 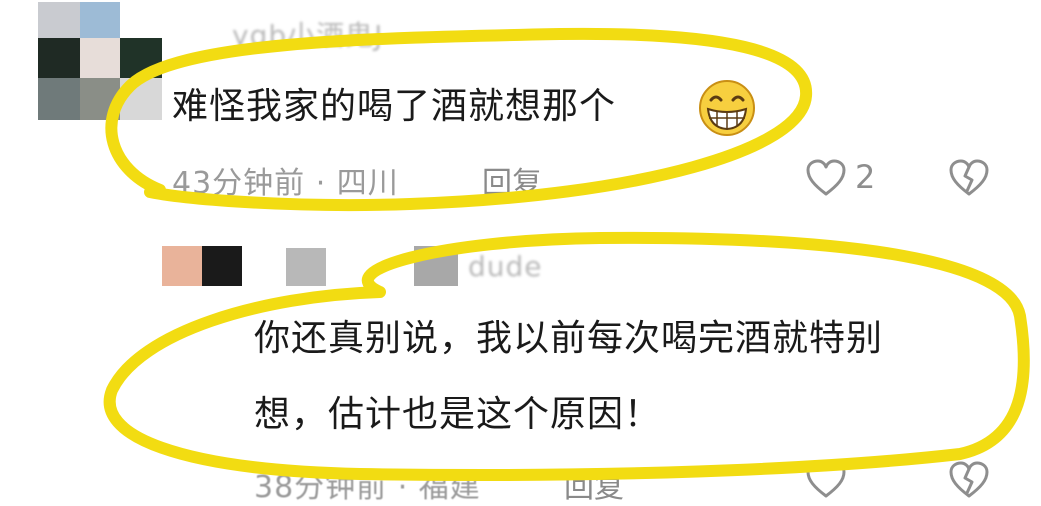 What do you see at coordinates (367, 487) in the screenshot?
I see `comment-time-location: 38分钟前 · 福建` at bounding box center [367, 487].